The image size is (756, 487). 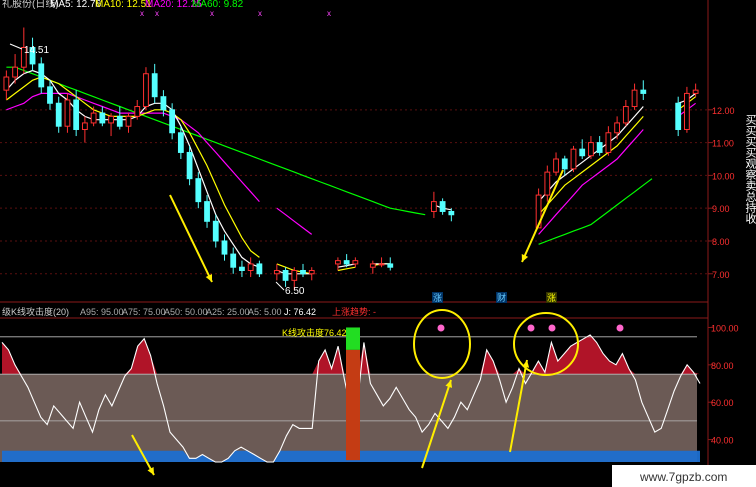 What do you see at coordinates (723, 176) in the screenshot?
I see `price-tick-label: 10.00` at bounding box center [723, 176].